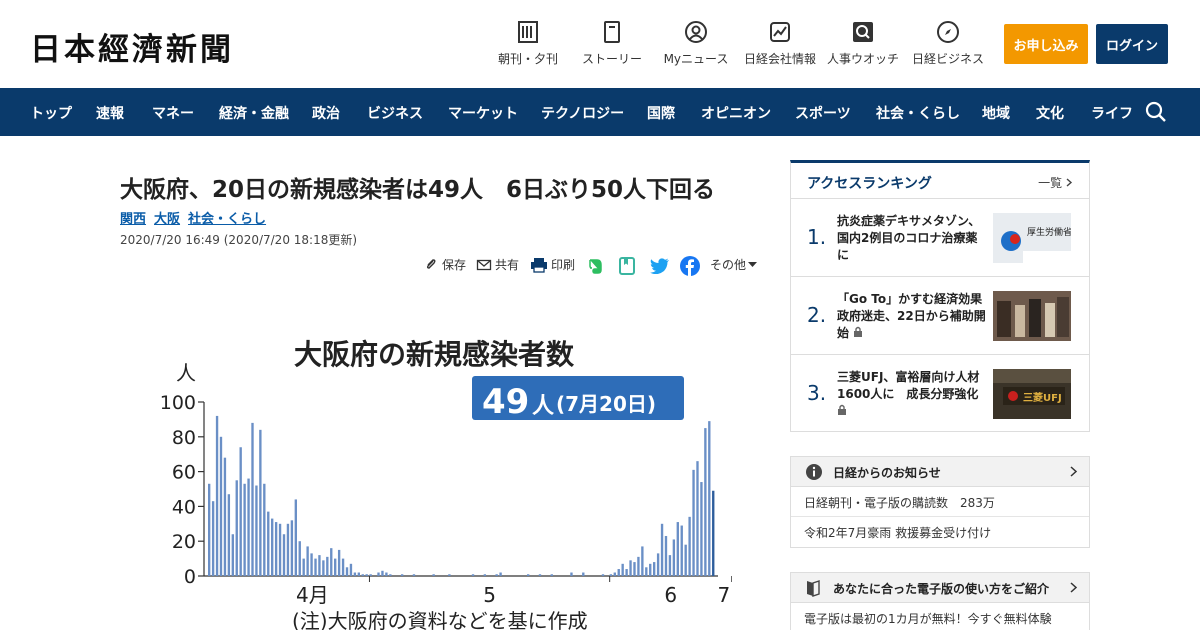 The width and height of the screenshot is (1200, 630). I want to click on ranking-item: 2. 「Go To」かすむ経済効果 政府迷走、22日から補助開始, so click(940, 316).